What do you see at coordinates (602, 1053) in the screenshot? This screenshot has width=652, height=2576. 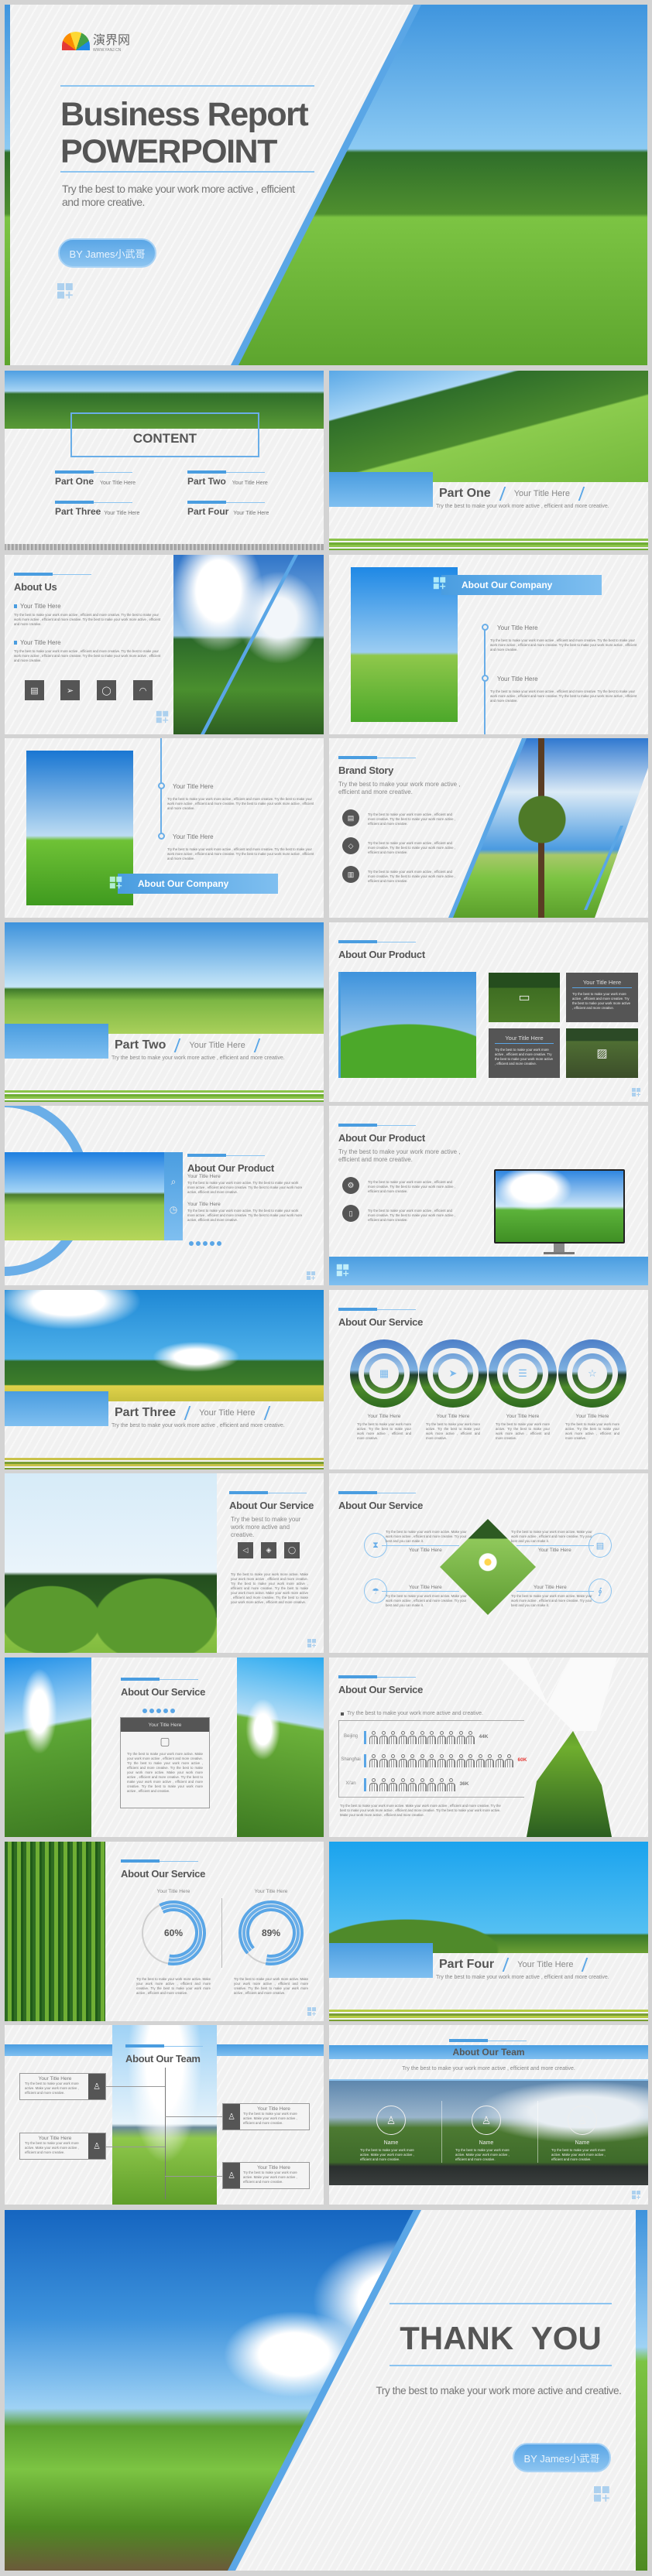 I see `product-tile-photo: ▨` at bounding box center [602, 1053].